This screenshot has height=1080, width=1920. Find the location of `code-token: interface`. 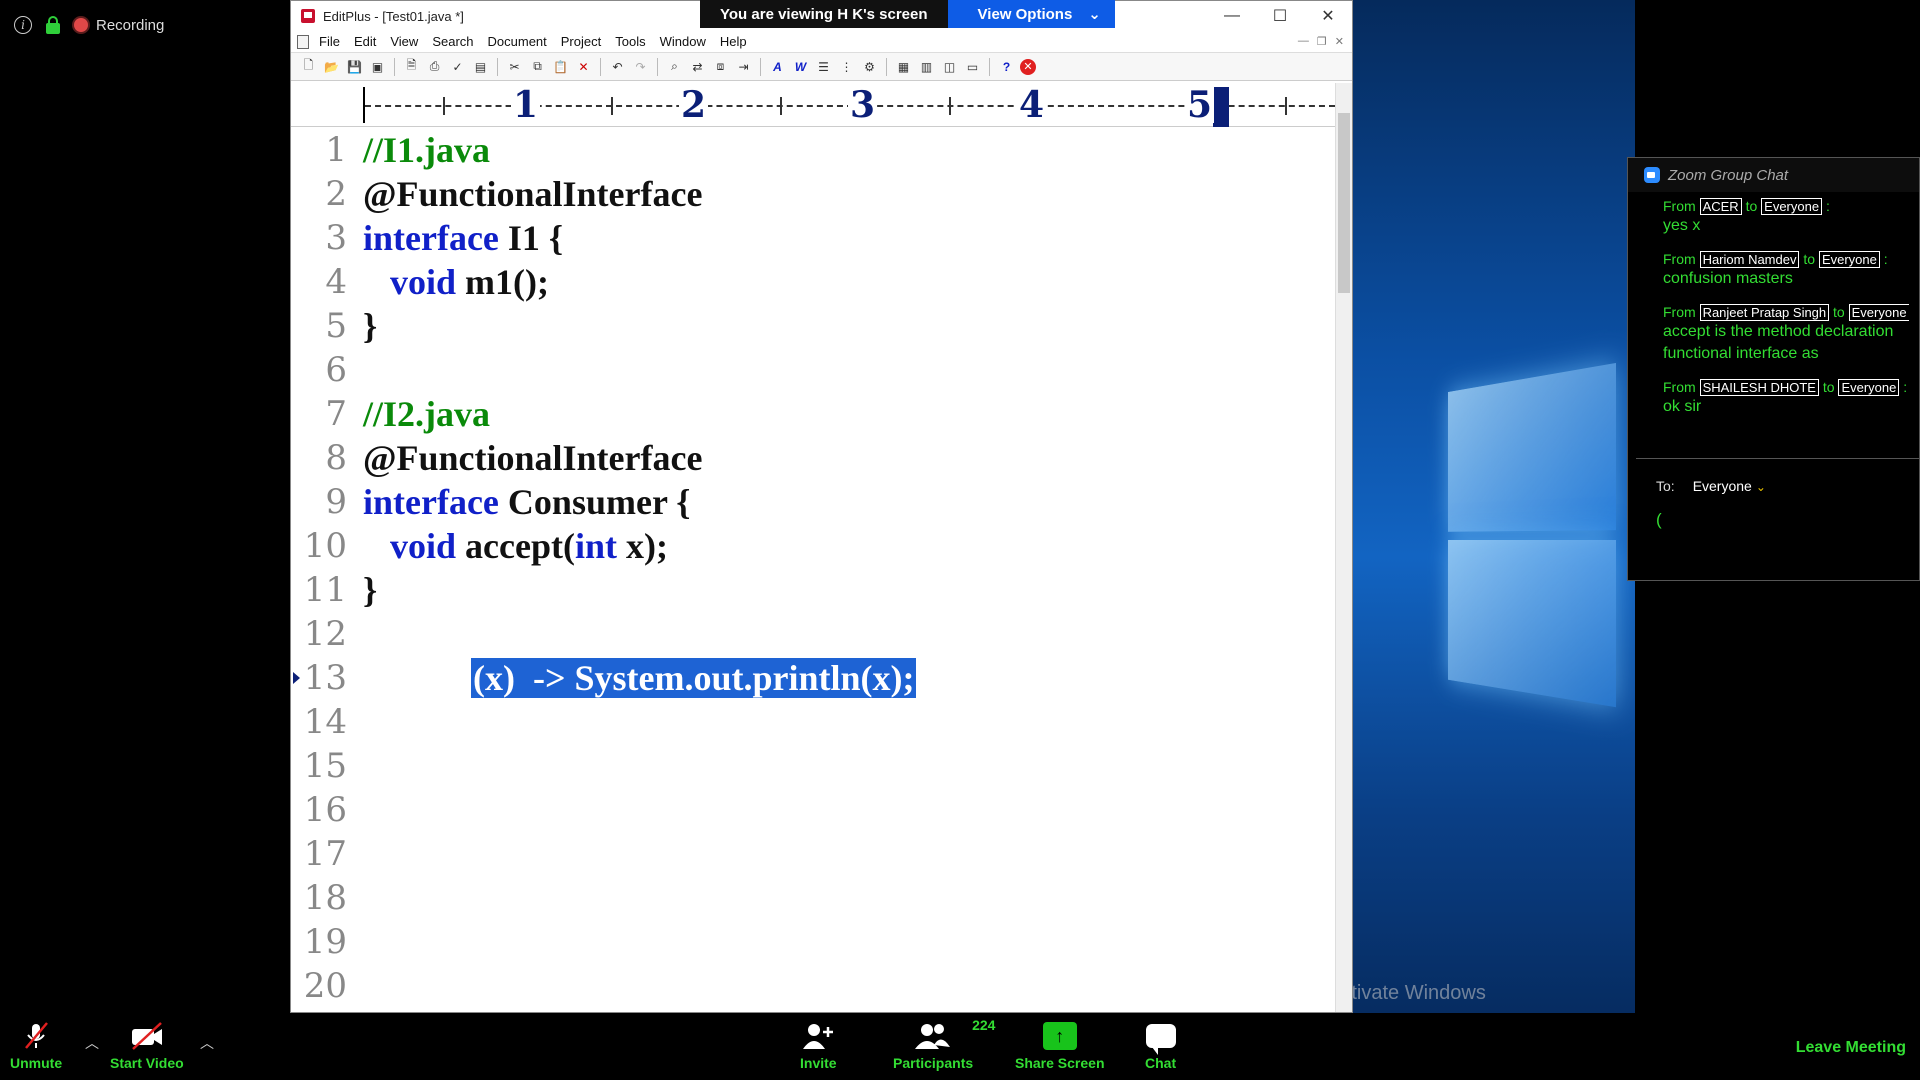

code-token: interface is located at coordinates (431, 238).